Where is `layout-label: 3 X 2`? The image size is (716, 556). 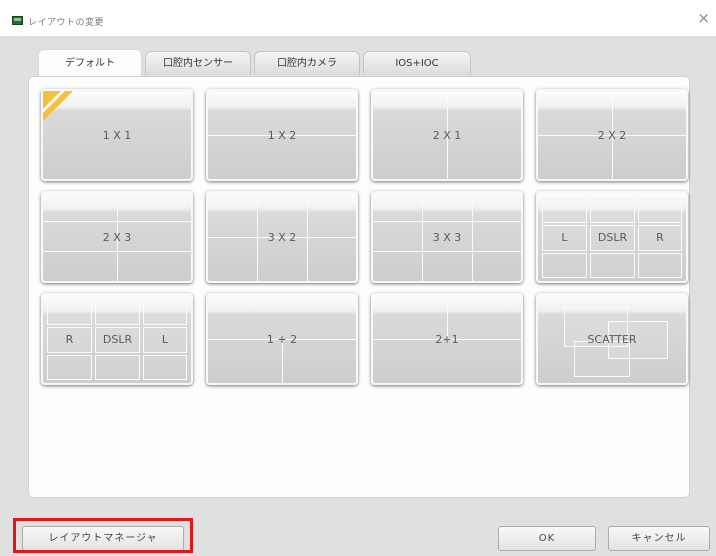
layout-label: 3 X 2 is located at coordinates (282, 237).